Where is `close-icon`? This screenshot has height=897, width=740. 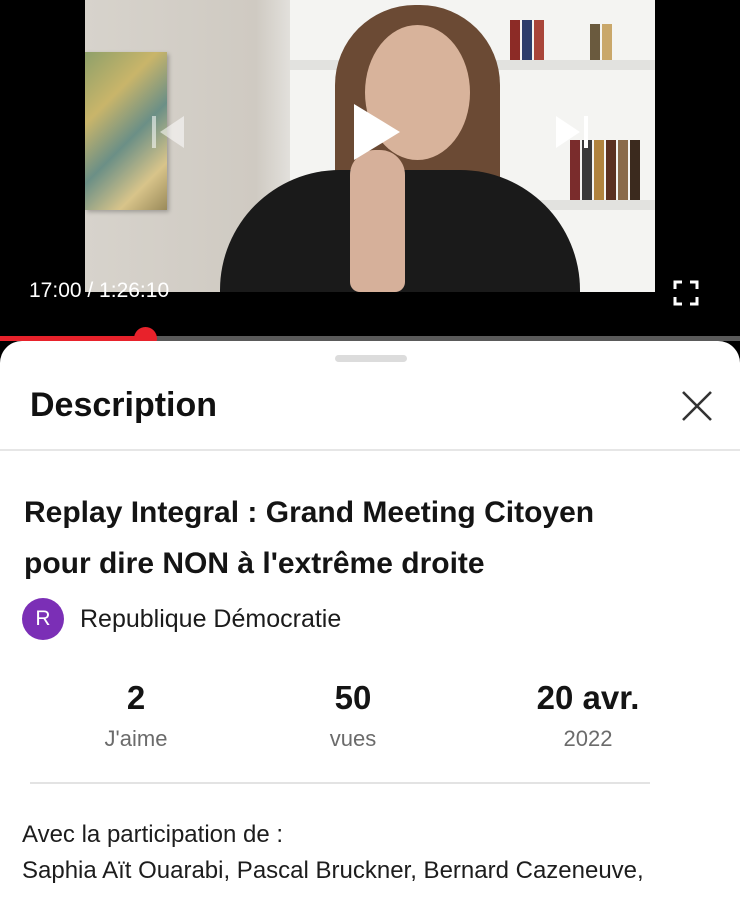 close-icon is located at coordinates (697, 406).